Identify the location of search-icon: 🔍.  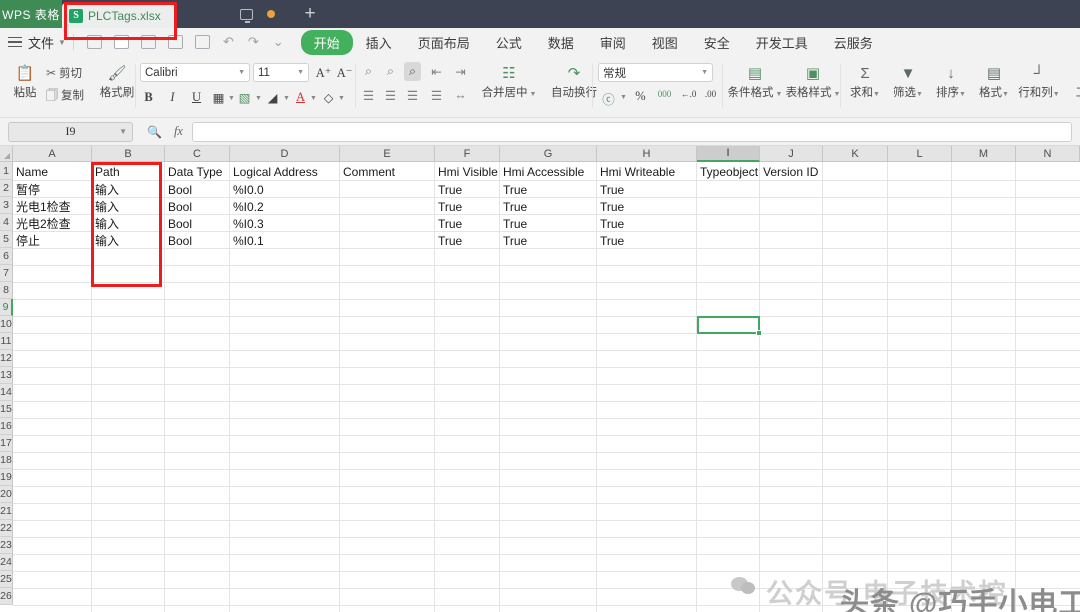
(154, 132).